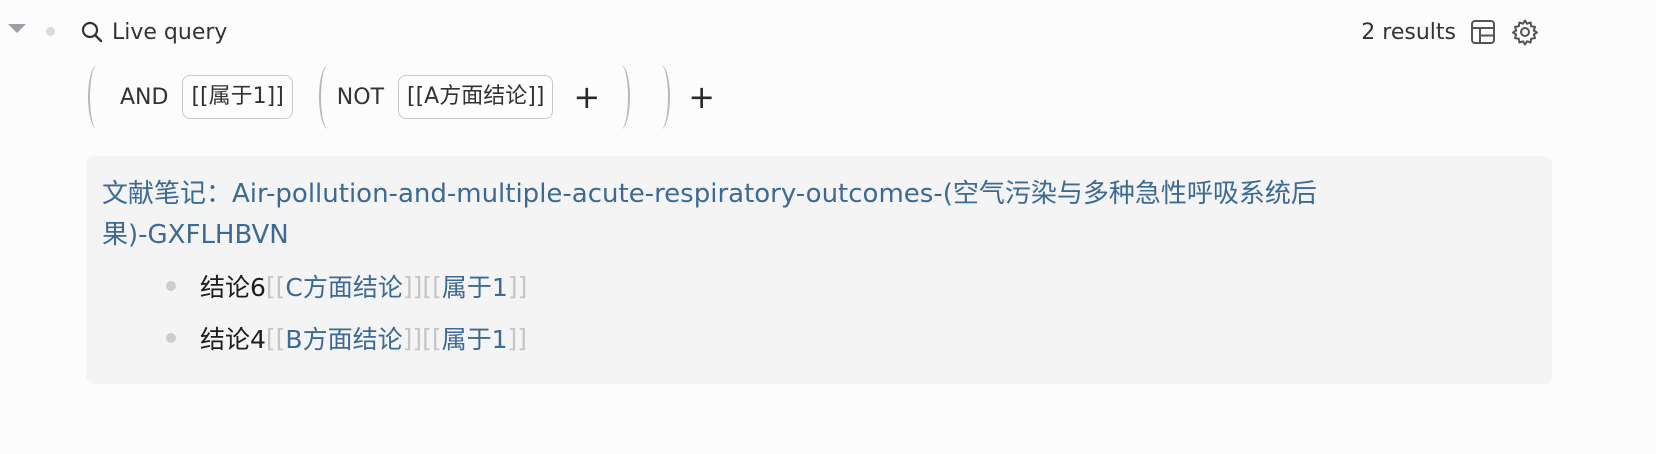  Describe the element at coordinates (233, 287) in the screenshot. I see `block-text: 结论6` at that location.